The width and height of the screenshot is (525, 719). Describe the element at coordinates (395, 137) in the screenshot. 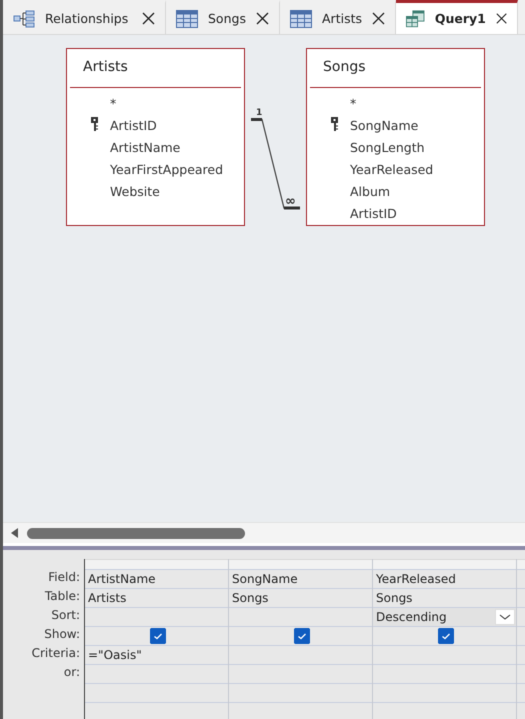

I see `table-box: Songs * SongName SongLength YearReleased Album ArtistID` at that location.